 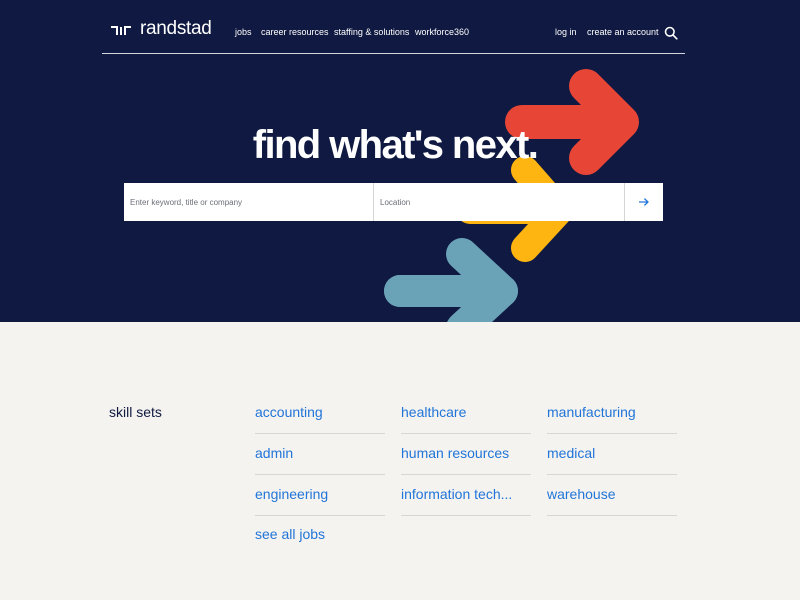 I want to click on skill-link-healthcare: healthcare, so click(x=433, y=412).